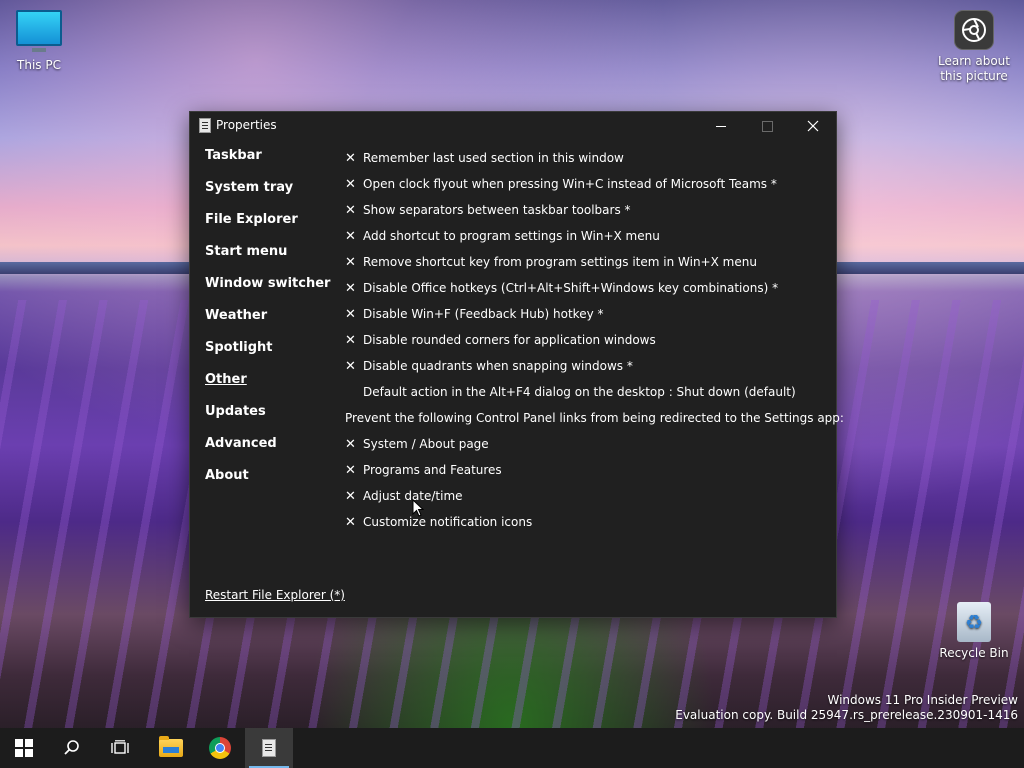 The height and width of the screenshot is (768, 1024). I want to click on sidebar-item-window-switcher: Window switcher, so click(270, 291).